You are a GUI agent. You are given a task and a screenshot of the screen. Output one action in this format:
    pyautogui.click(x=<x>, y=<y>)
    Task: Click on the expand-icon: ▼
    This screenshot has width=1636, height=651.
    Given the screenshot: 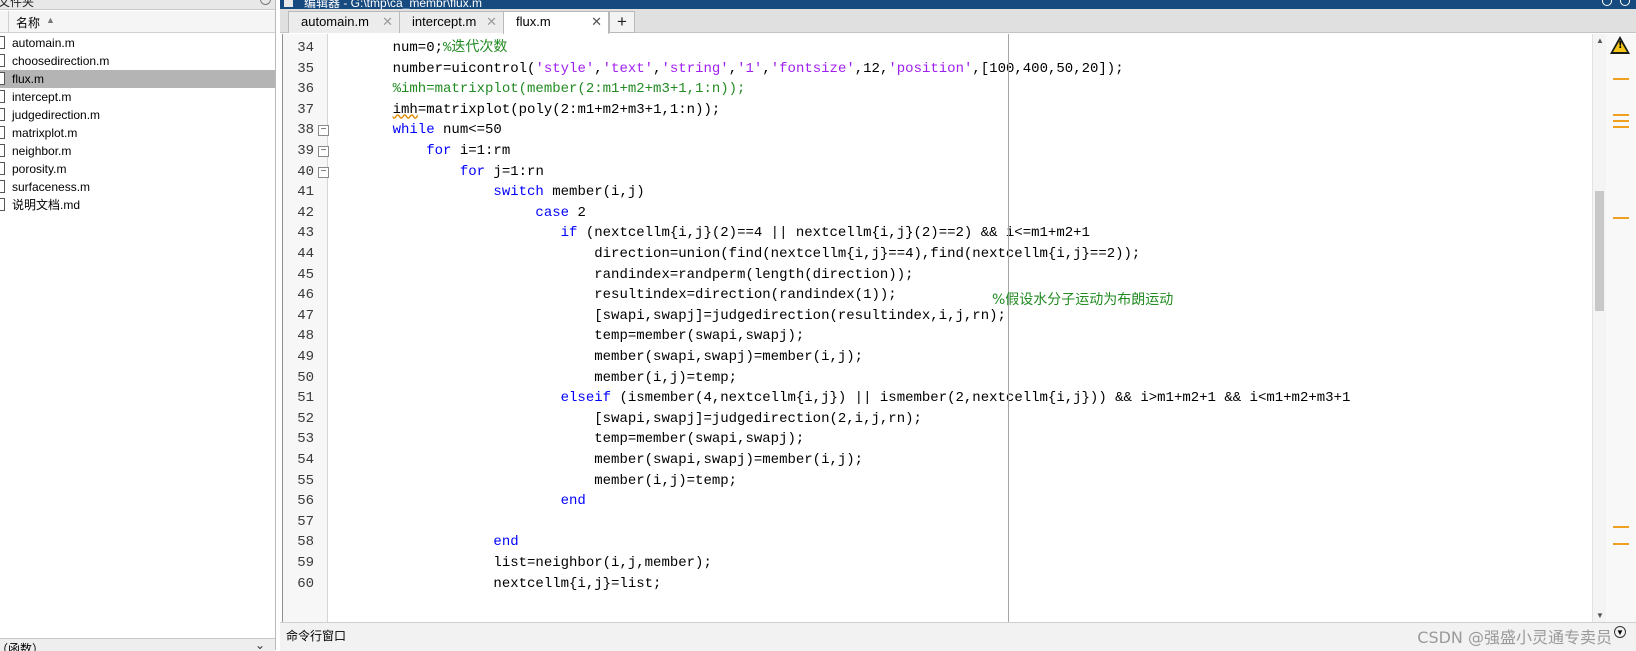 What is the action you would take?
    pyautogui.click(x=1620, y=632)
    